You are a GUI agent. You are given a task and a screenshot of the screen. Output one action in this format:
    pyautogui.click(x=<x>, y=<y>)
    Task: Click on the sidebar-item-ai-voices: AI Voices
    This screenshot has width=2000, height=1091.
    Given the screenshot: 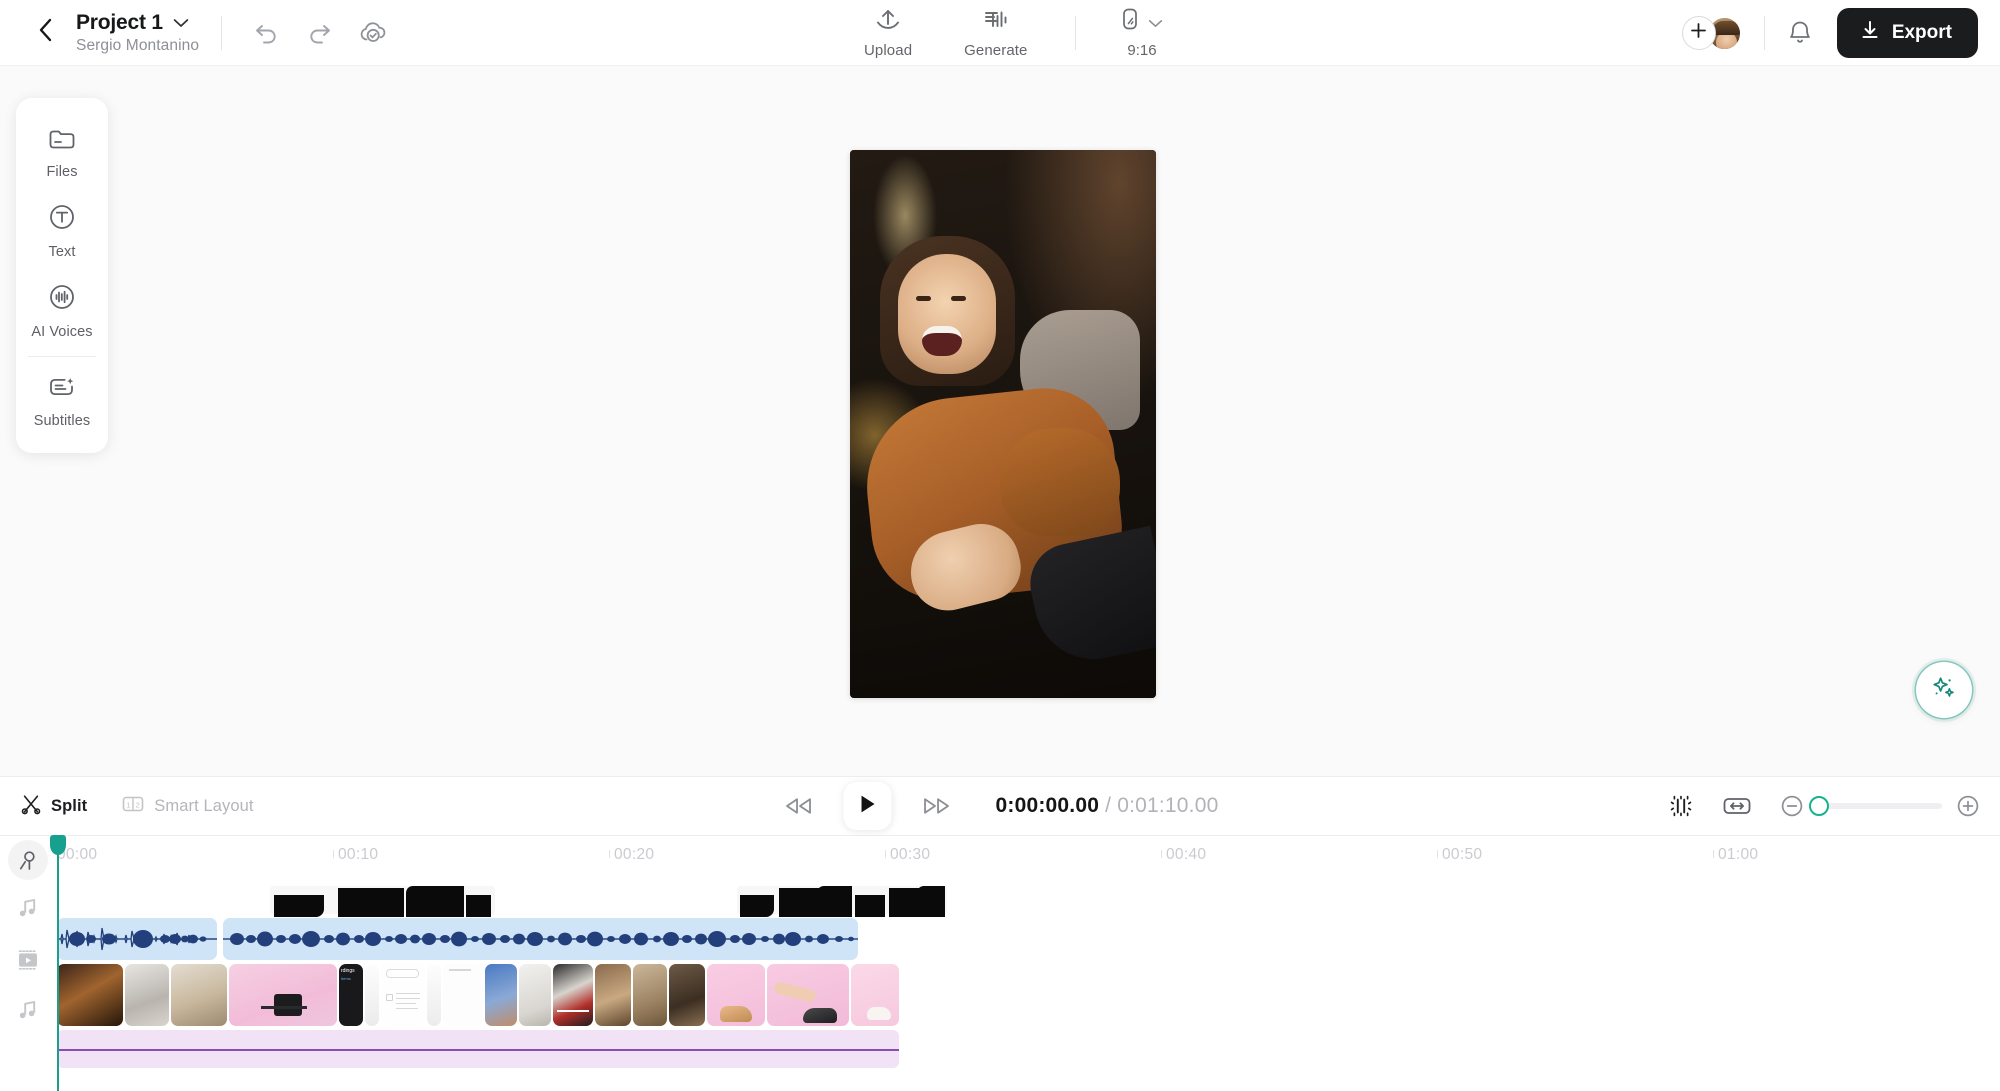 What is the action you would take?
    pyautogui.click(x=62, y=310)
    